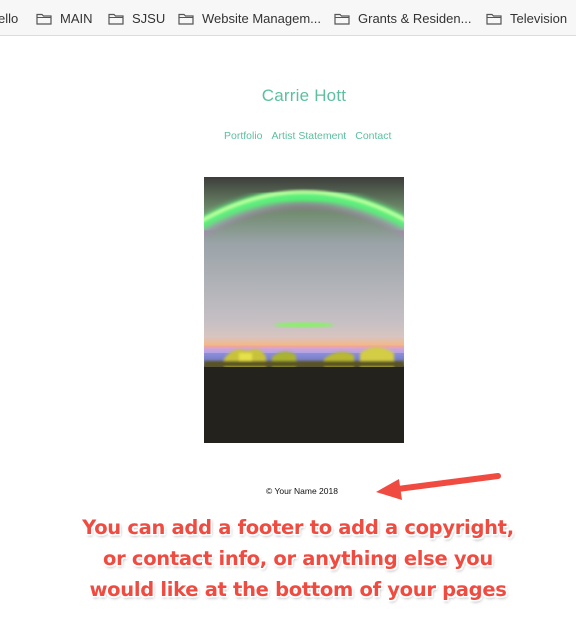 The image size is (576, 623). I want to click on annotation-arrow-icon, so click(438, 486).